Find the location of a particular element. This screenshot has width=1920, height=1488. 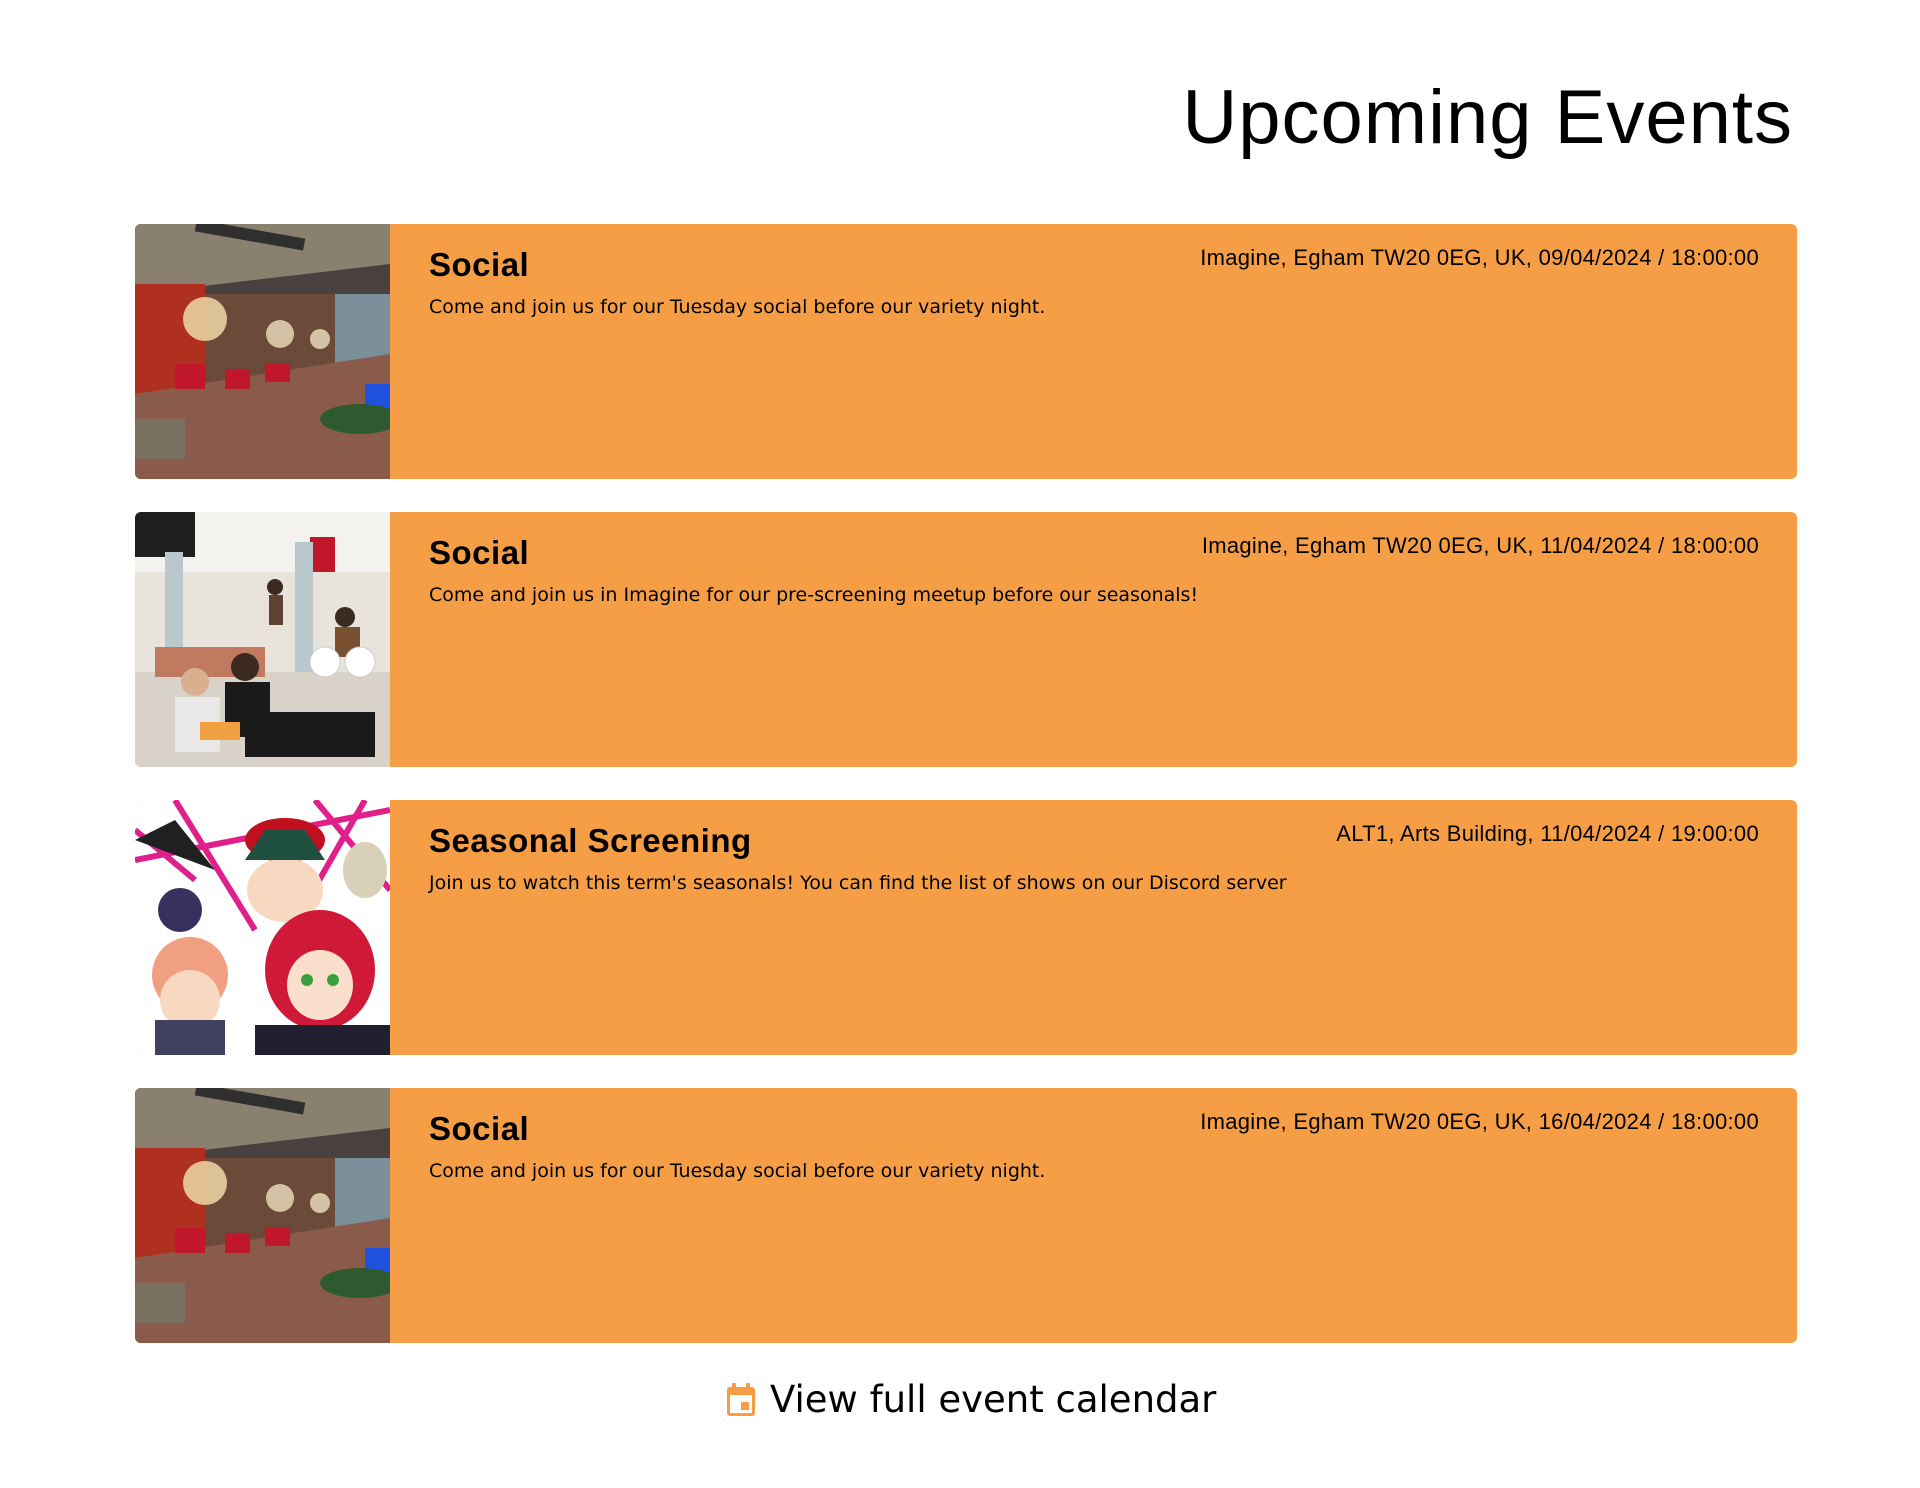

event-title: Seasonal Screening is located at coordinates (590, 840).